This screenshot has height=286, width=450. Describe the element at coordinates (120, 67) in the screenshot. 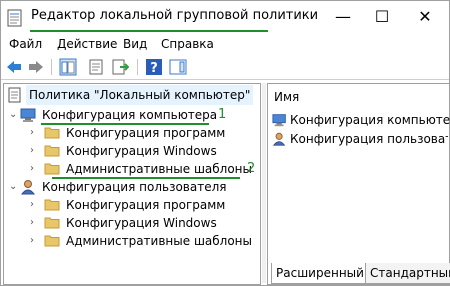

I see `export-list-icon` at that location.